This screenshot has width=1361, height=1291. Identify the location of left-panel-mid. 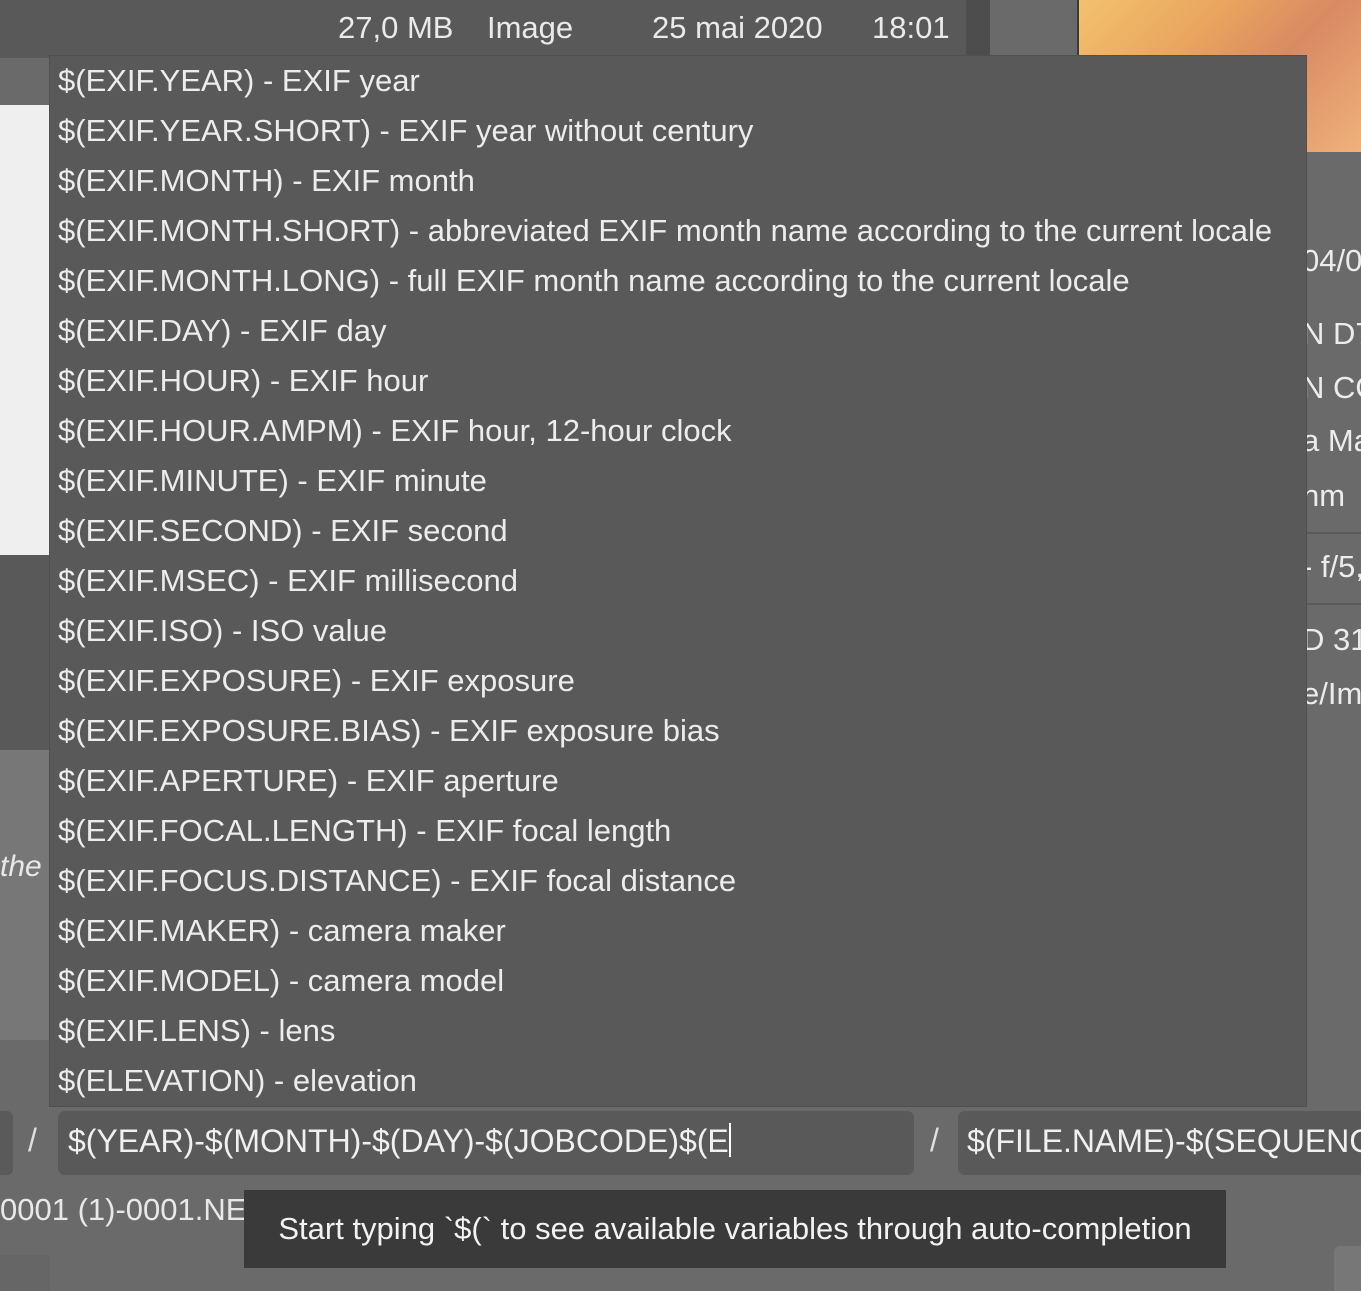
(25, 895).